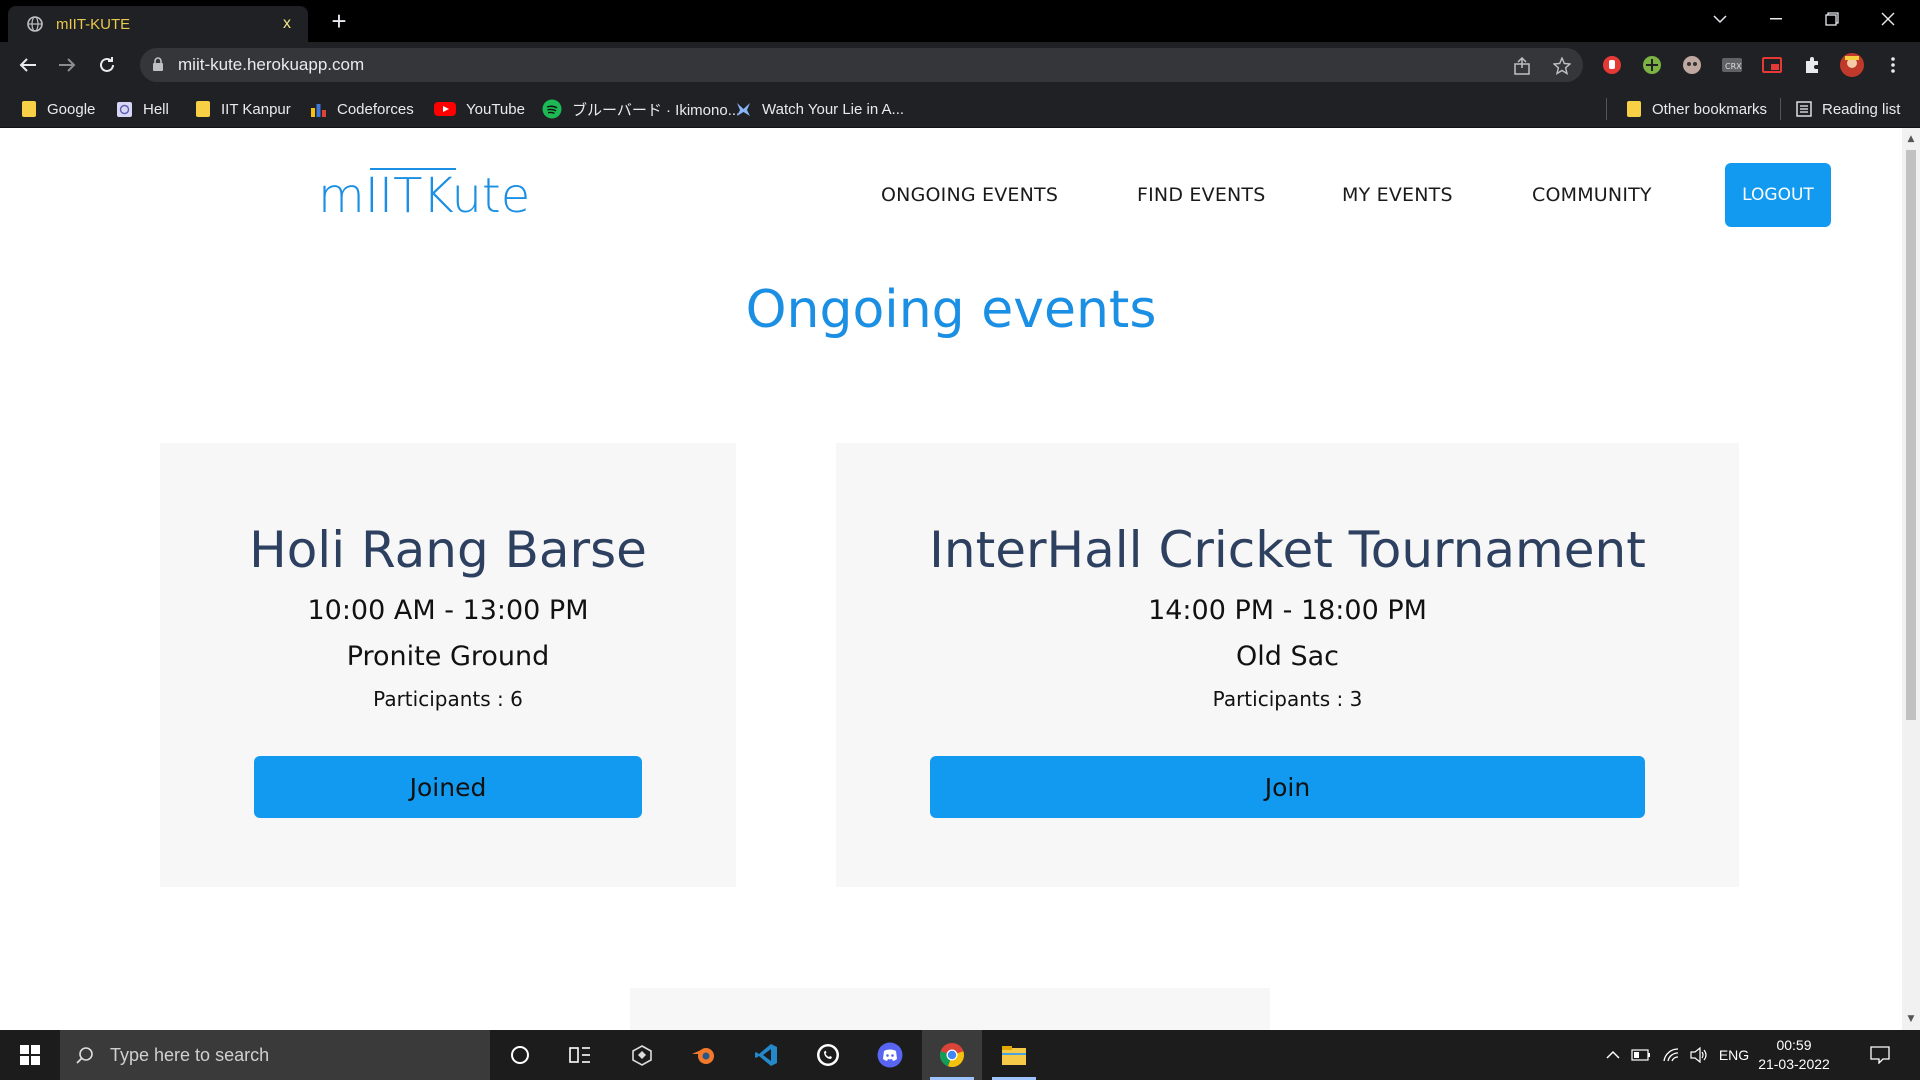  What do you see at coordinates (1287, 787) in the screenshot?
I see `join-button: Join` at bounding box center [1287, 787].